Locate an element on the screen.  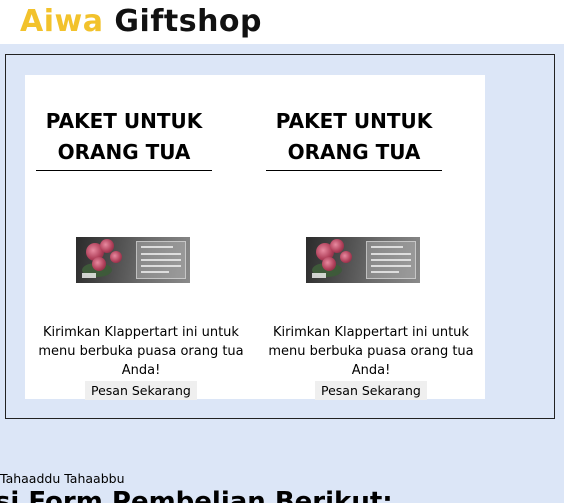
top-bar: Aiwa Giftshop is located at coordinates (282, 22).